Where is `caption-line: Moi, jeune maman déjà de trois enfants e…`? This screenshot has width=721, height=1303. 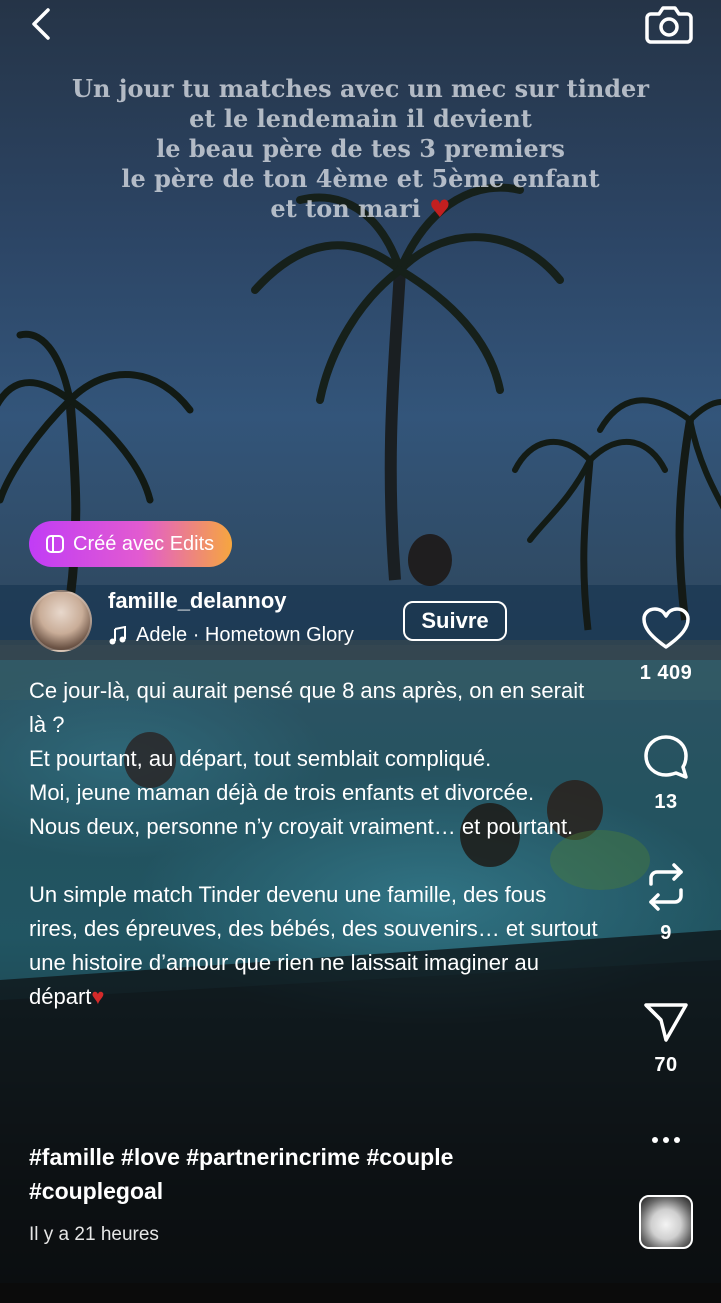
caption-line: Moi, jeune maman déjà de trois enfants e… is located at coordinates (282, 792).